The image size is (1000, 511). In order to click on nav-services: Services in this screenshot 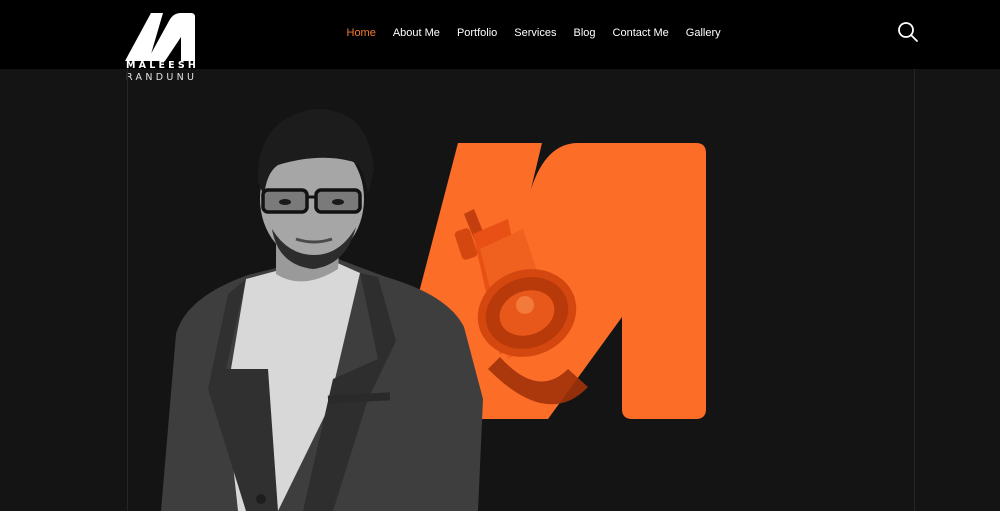, I will do `click(535, 33)`.